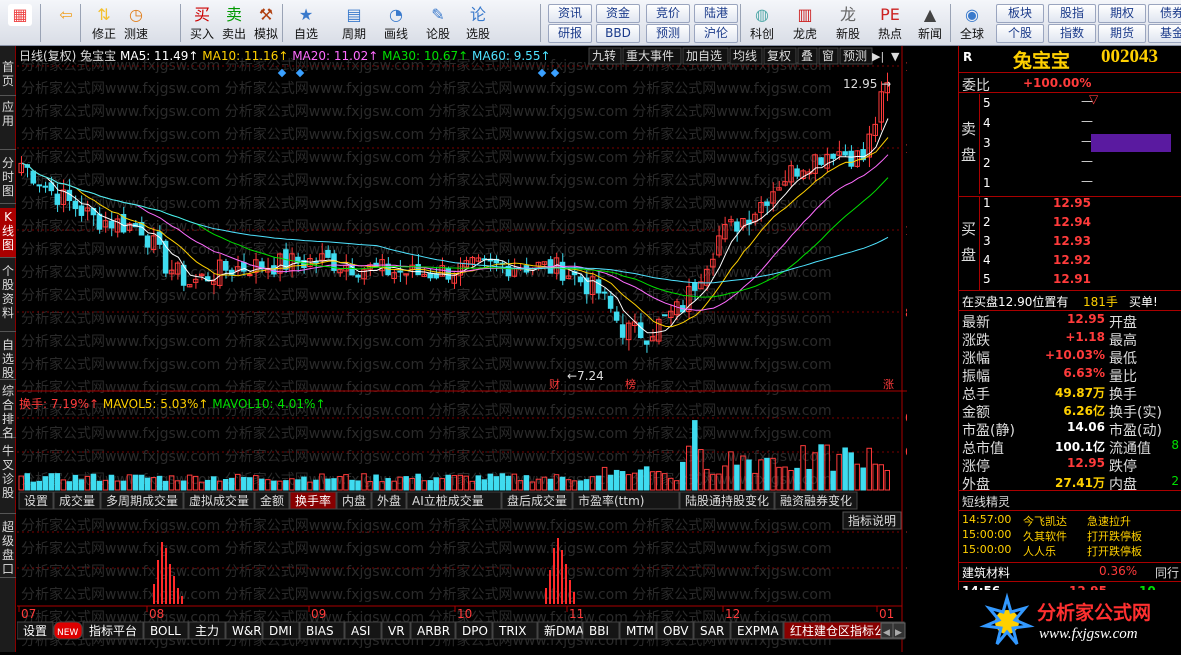 This screenshot has width=1181, height=655. Describe the element at coordinates (816, 500) in the screenshot. I see `indicator-tab-12: 融资融券变化` at that location.